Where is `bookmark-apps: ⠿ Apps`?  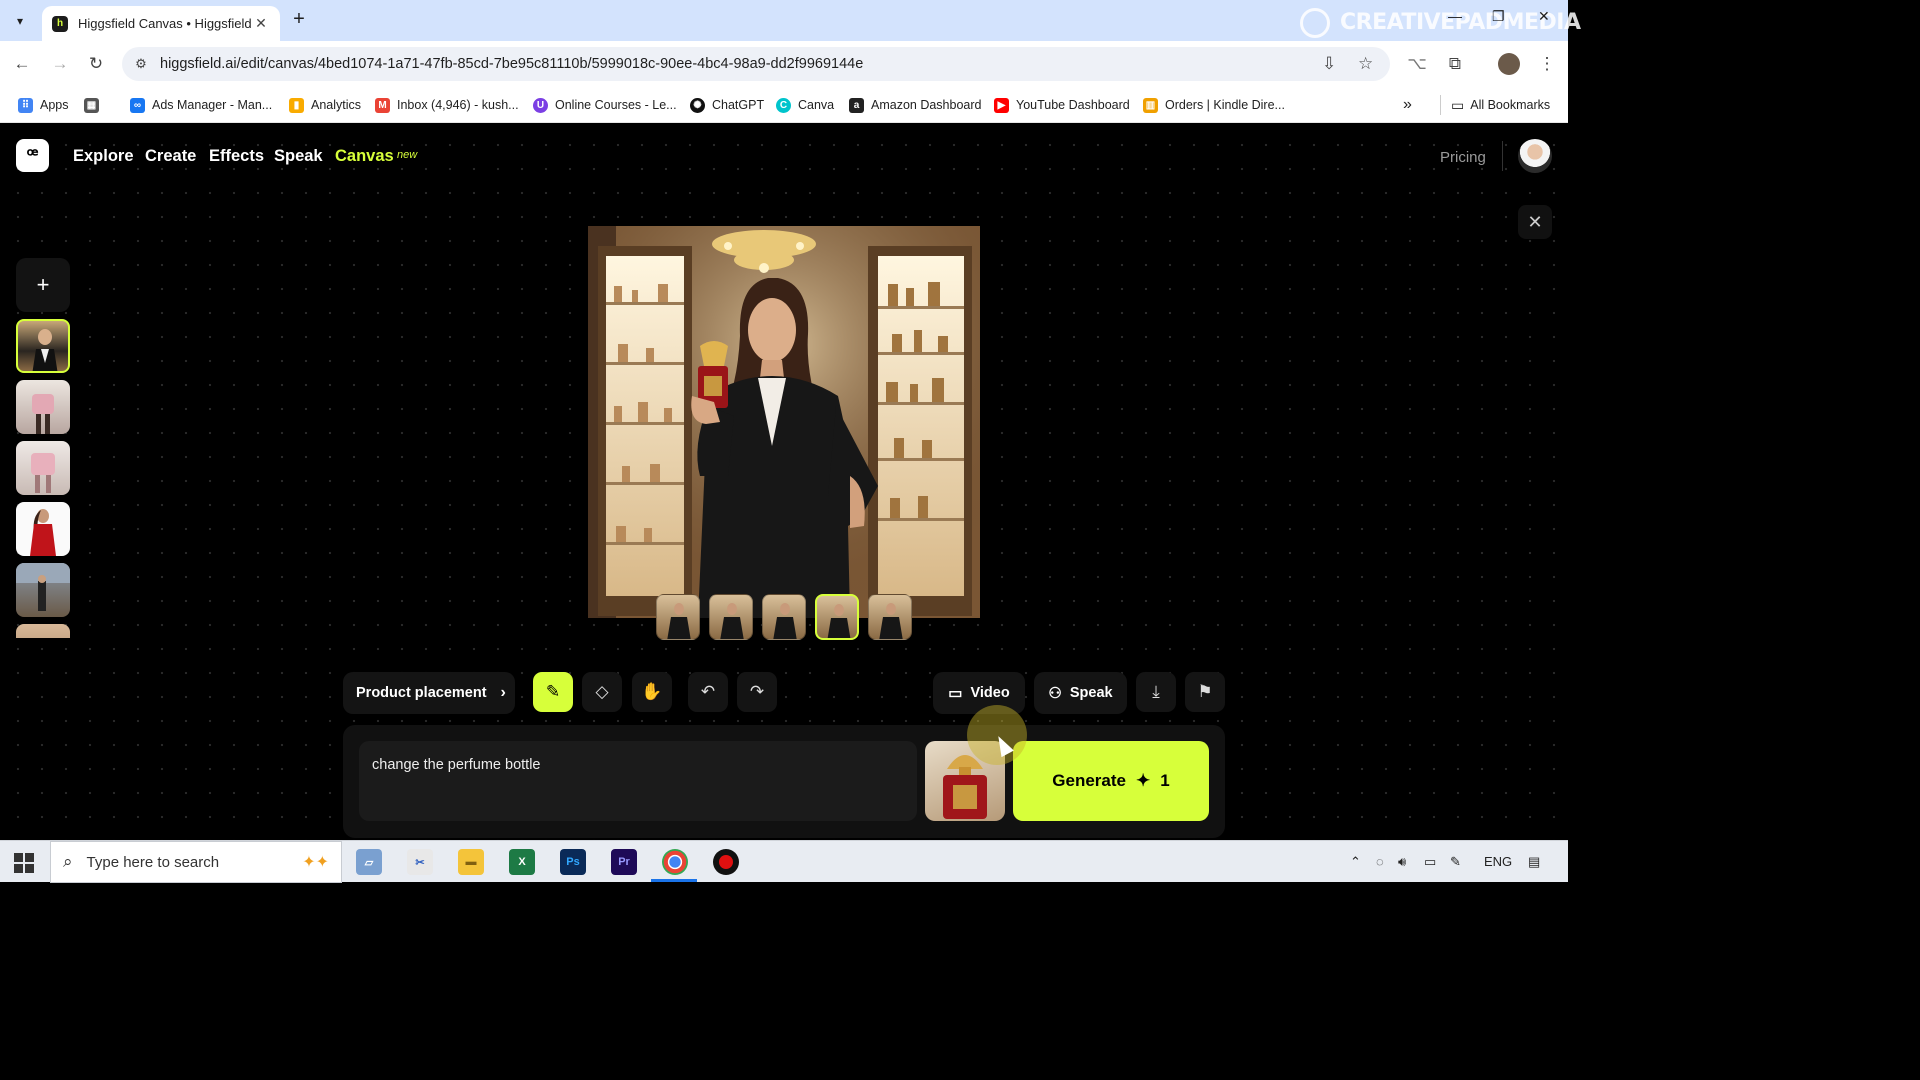
bookmark-apps: ⠿ Apps is located at coordinates (43, 105).